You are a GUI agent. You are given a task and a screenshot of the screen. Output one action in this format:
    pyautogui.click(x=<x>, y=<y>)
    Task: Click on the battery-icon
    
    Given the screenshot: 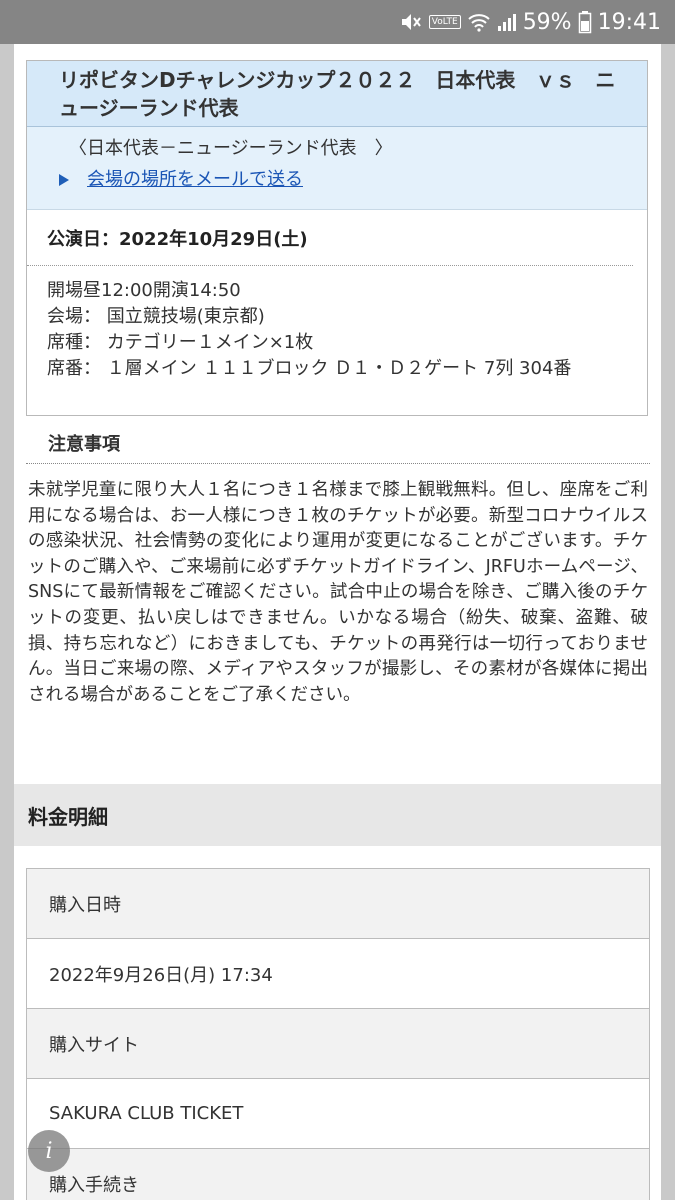 What is the action you would take?
    pyautogui.click(x=585, y=22)
    